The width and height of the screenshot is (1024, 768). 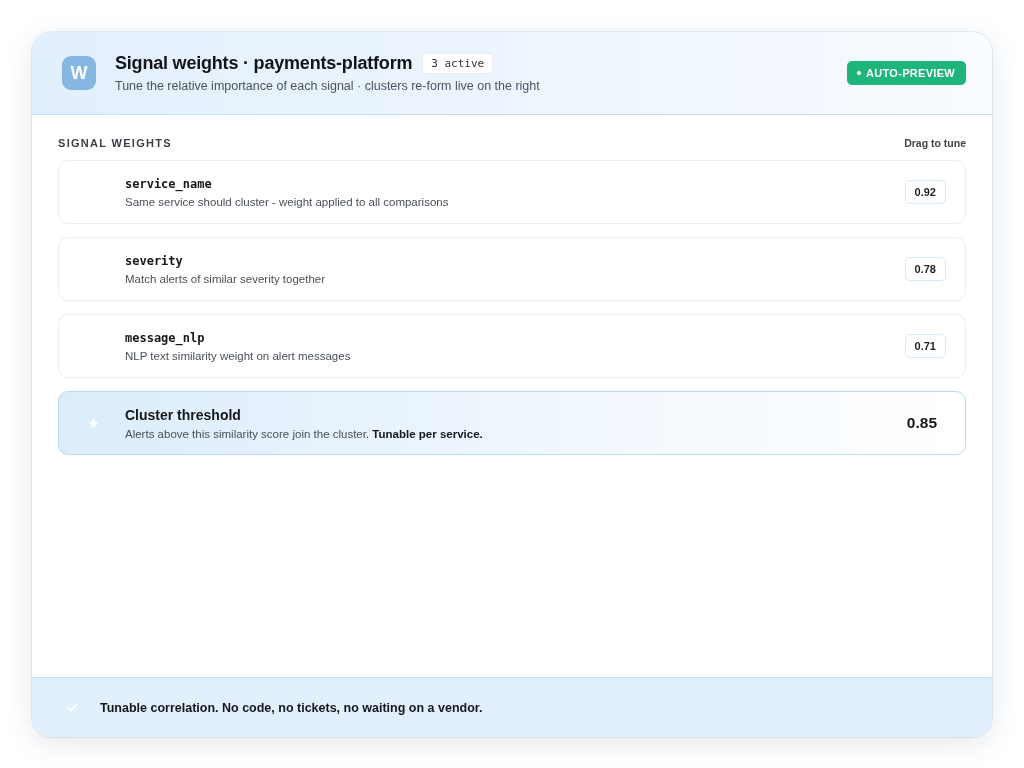 I want to click on signal-description: NLP text similarity weight on alert messages, so click(x=238, y=355).